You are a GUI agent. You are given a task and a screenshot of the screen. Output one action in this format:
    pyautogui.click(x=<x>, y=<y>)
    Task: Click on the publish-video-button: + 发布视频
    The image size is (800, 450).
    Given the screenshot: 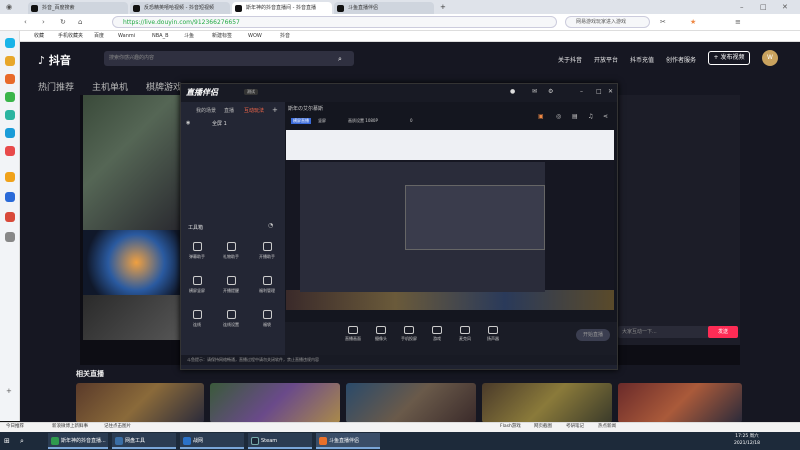 What is the action you would take?
    pyautogui.click(x=729, y=58)
    